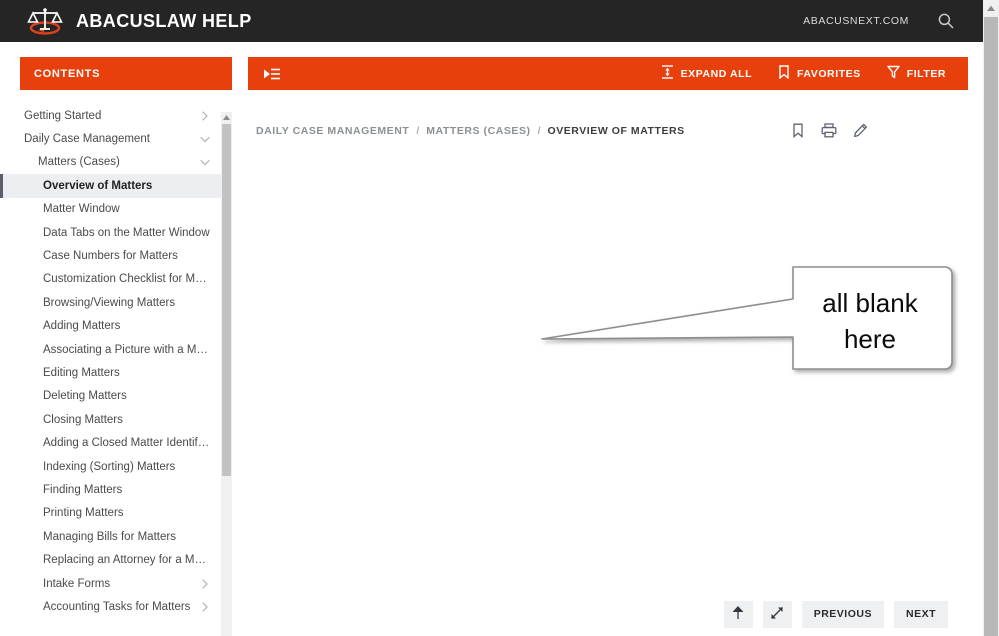 Image resolution: width=999 pixels, height=636 pixels. Describe the element at coordinates (870, 303) in the screenshot. I see `callout-line-1: all blank` at that location.